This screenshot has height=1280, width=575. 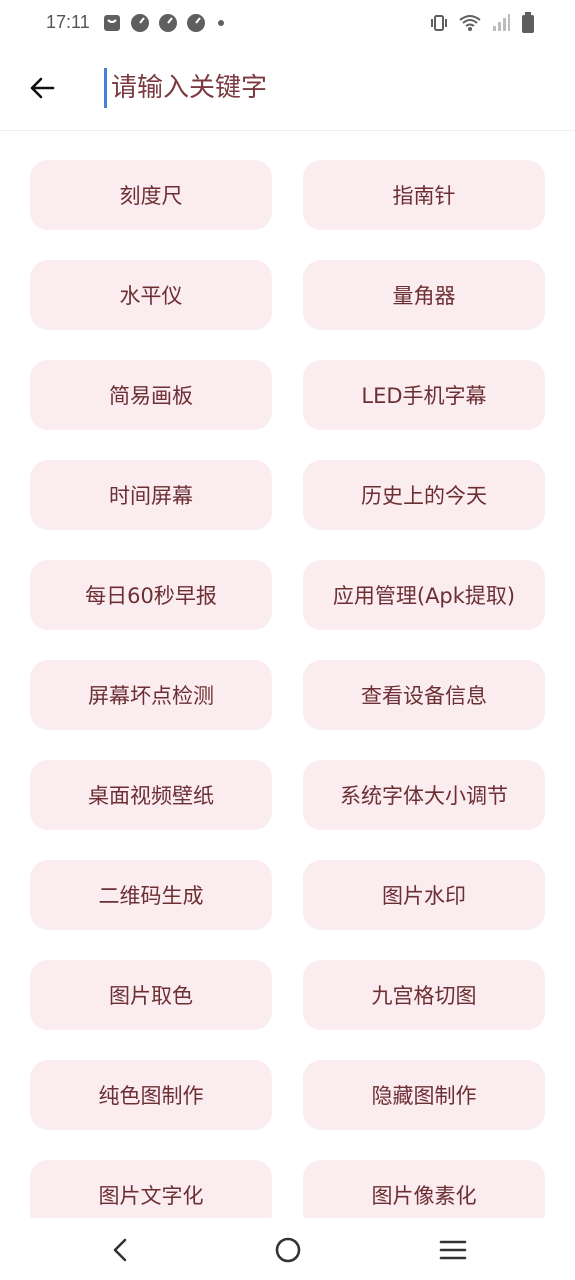 I want to click on nav-back-icon, so click(x=121, y=1250).